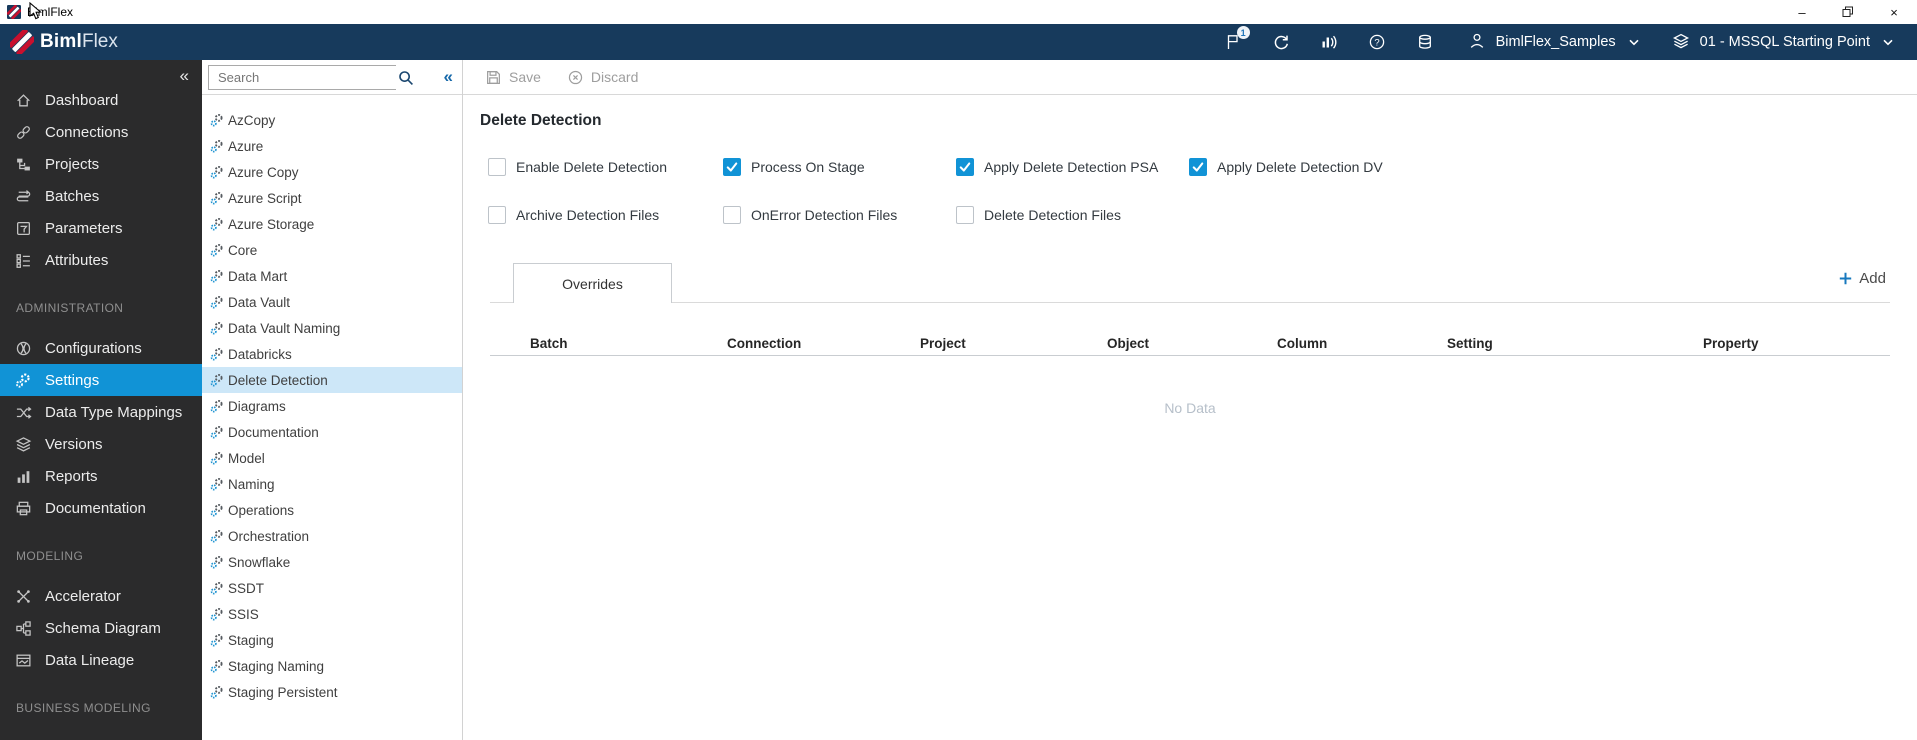 Image resolution: width=1917 pixels, height=740 pixels. I want to click on settings-item-label: Staging Persistent, so click(283, 692).